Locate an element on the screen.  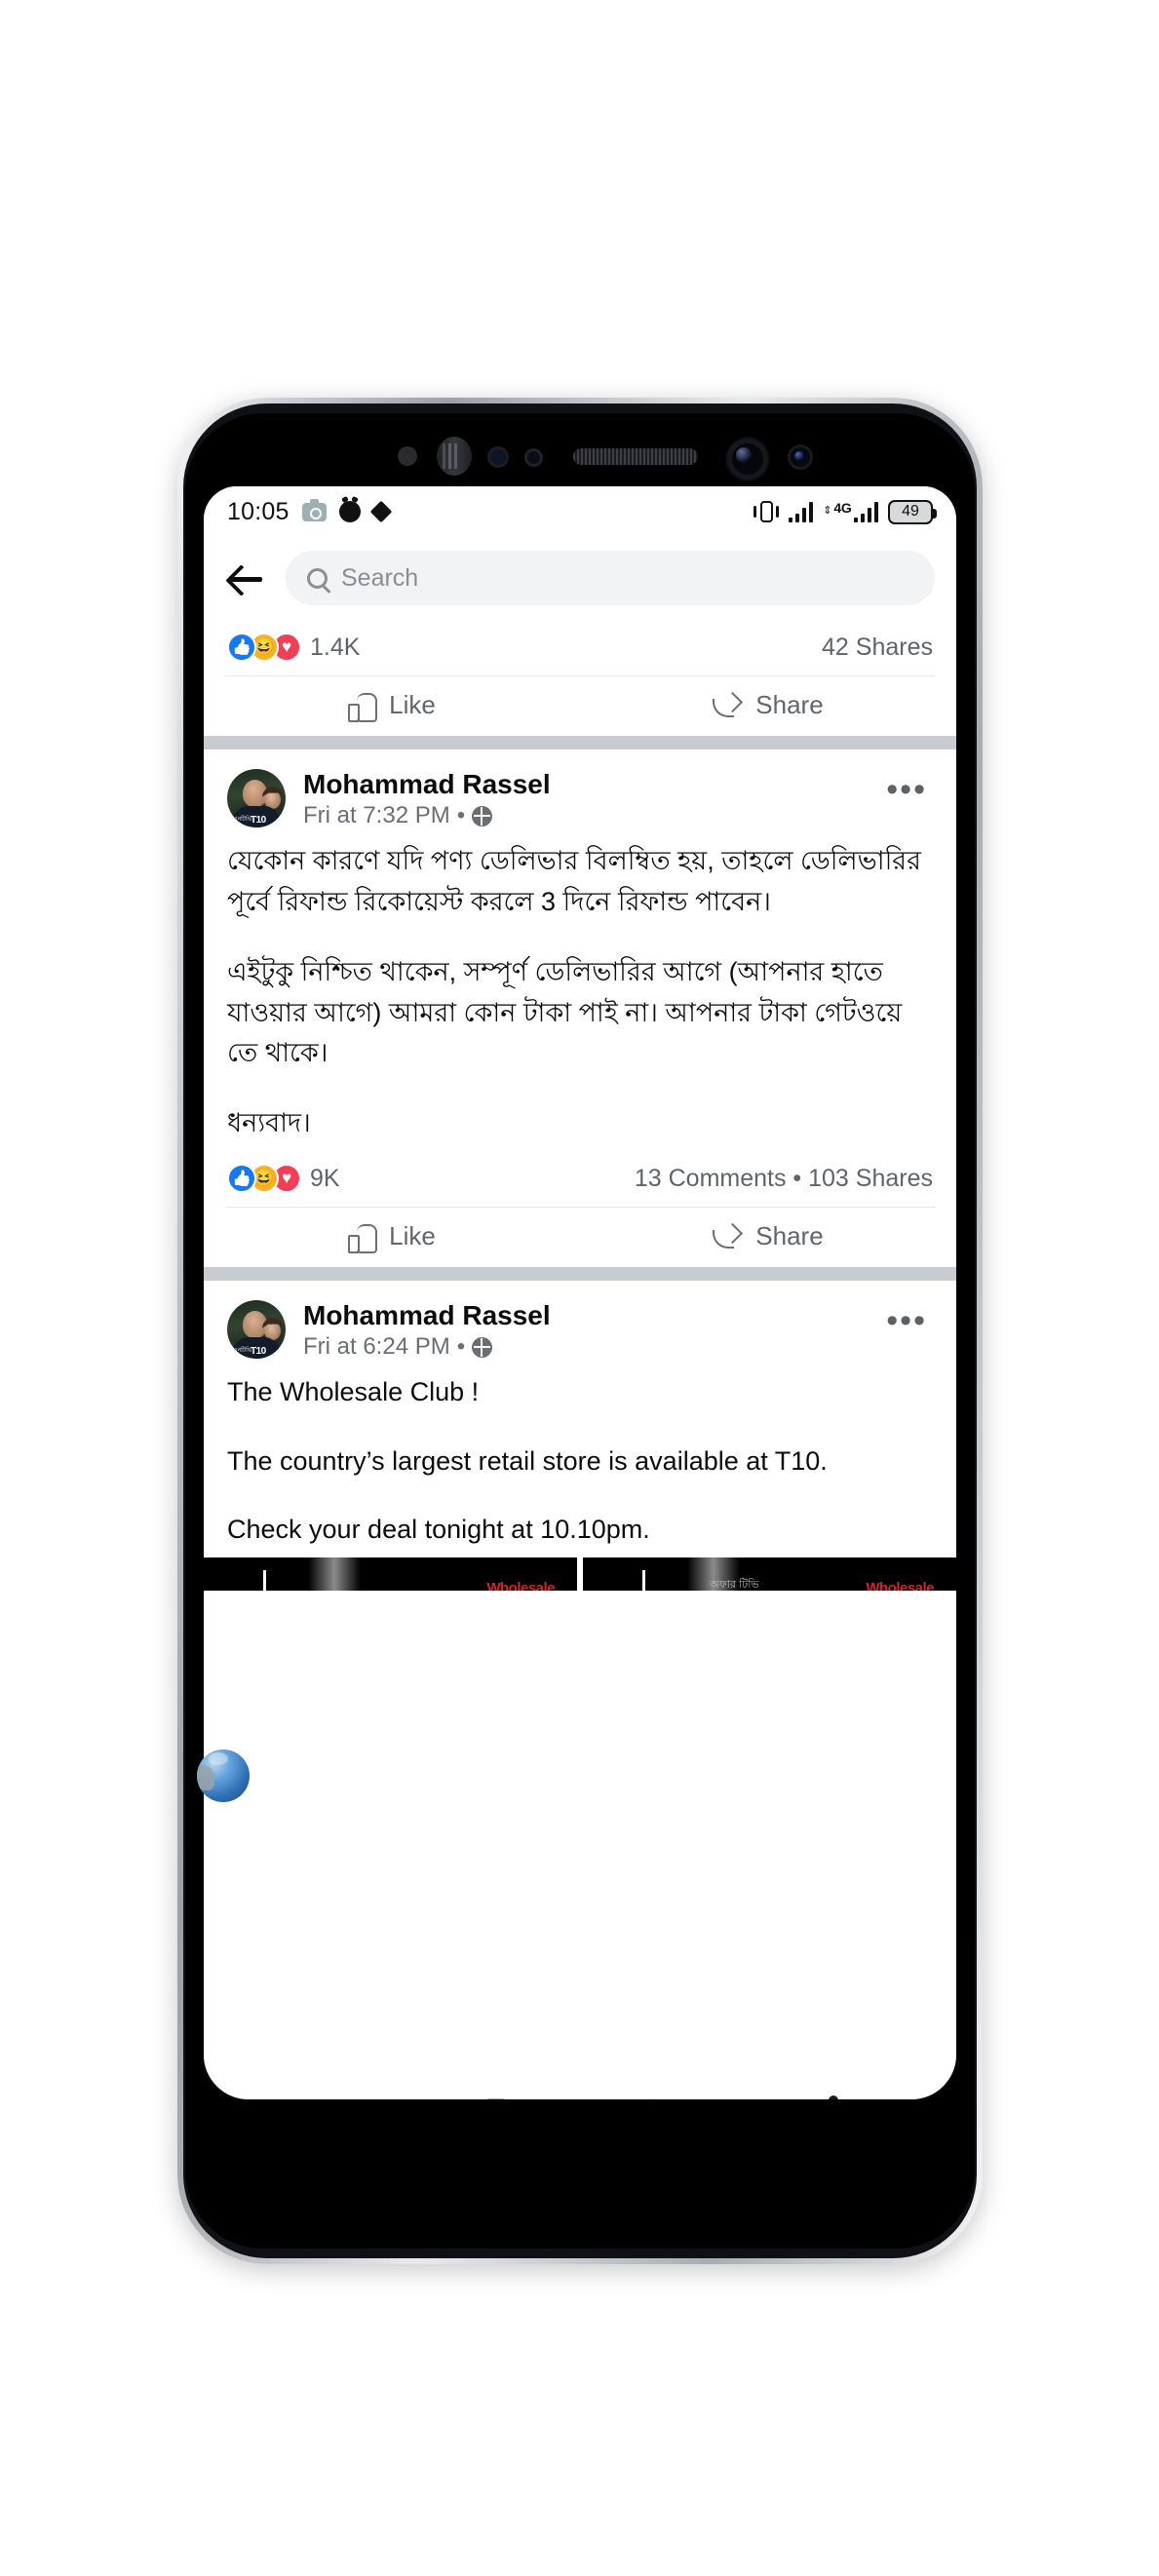
status-bar-right: ⇕ 4G 49 is located at coordinates (845, 511).